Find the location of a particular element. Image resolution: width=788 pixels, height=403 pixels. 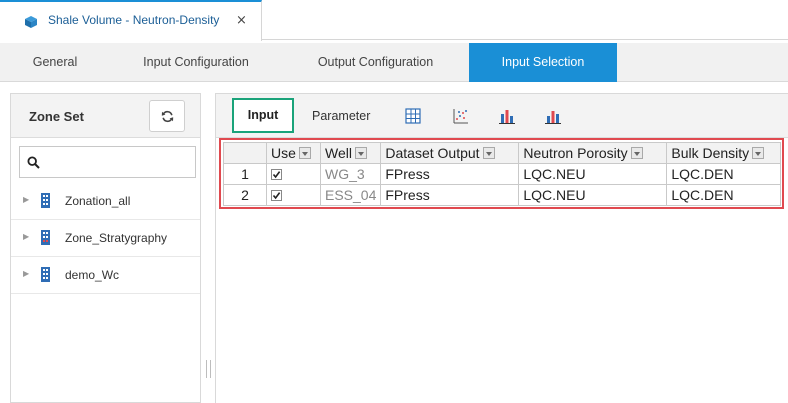

tree-item-demo-wc: ▶ demo_Wc is located at coordinates (105, 275).